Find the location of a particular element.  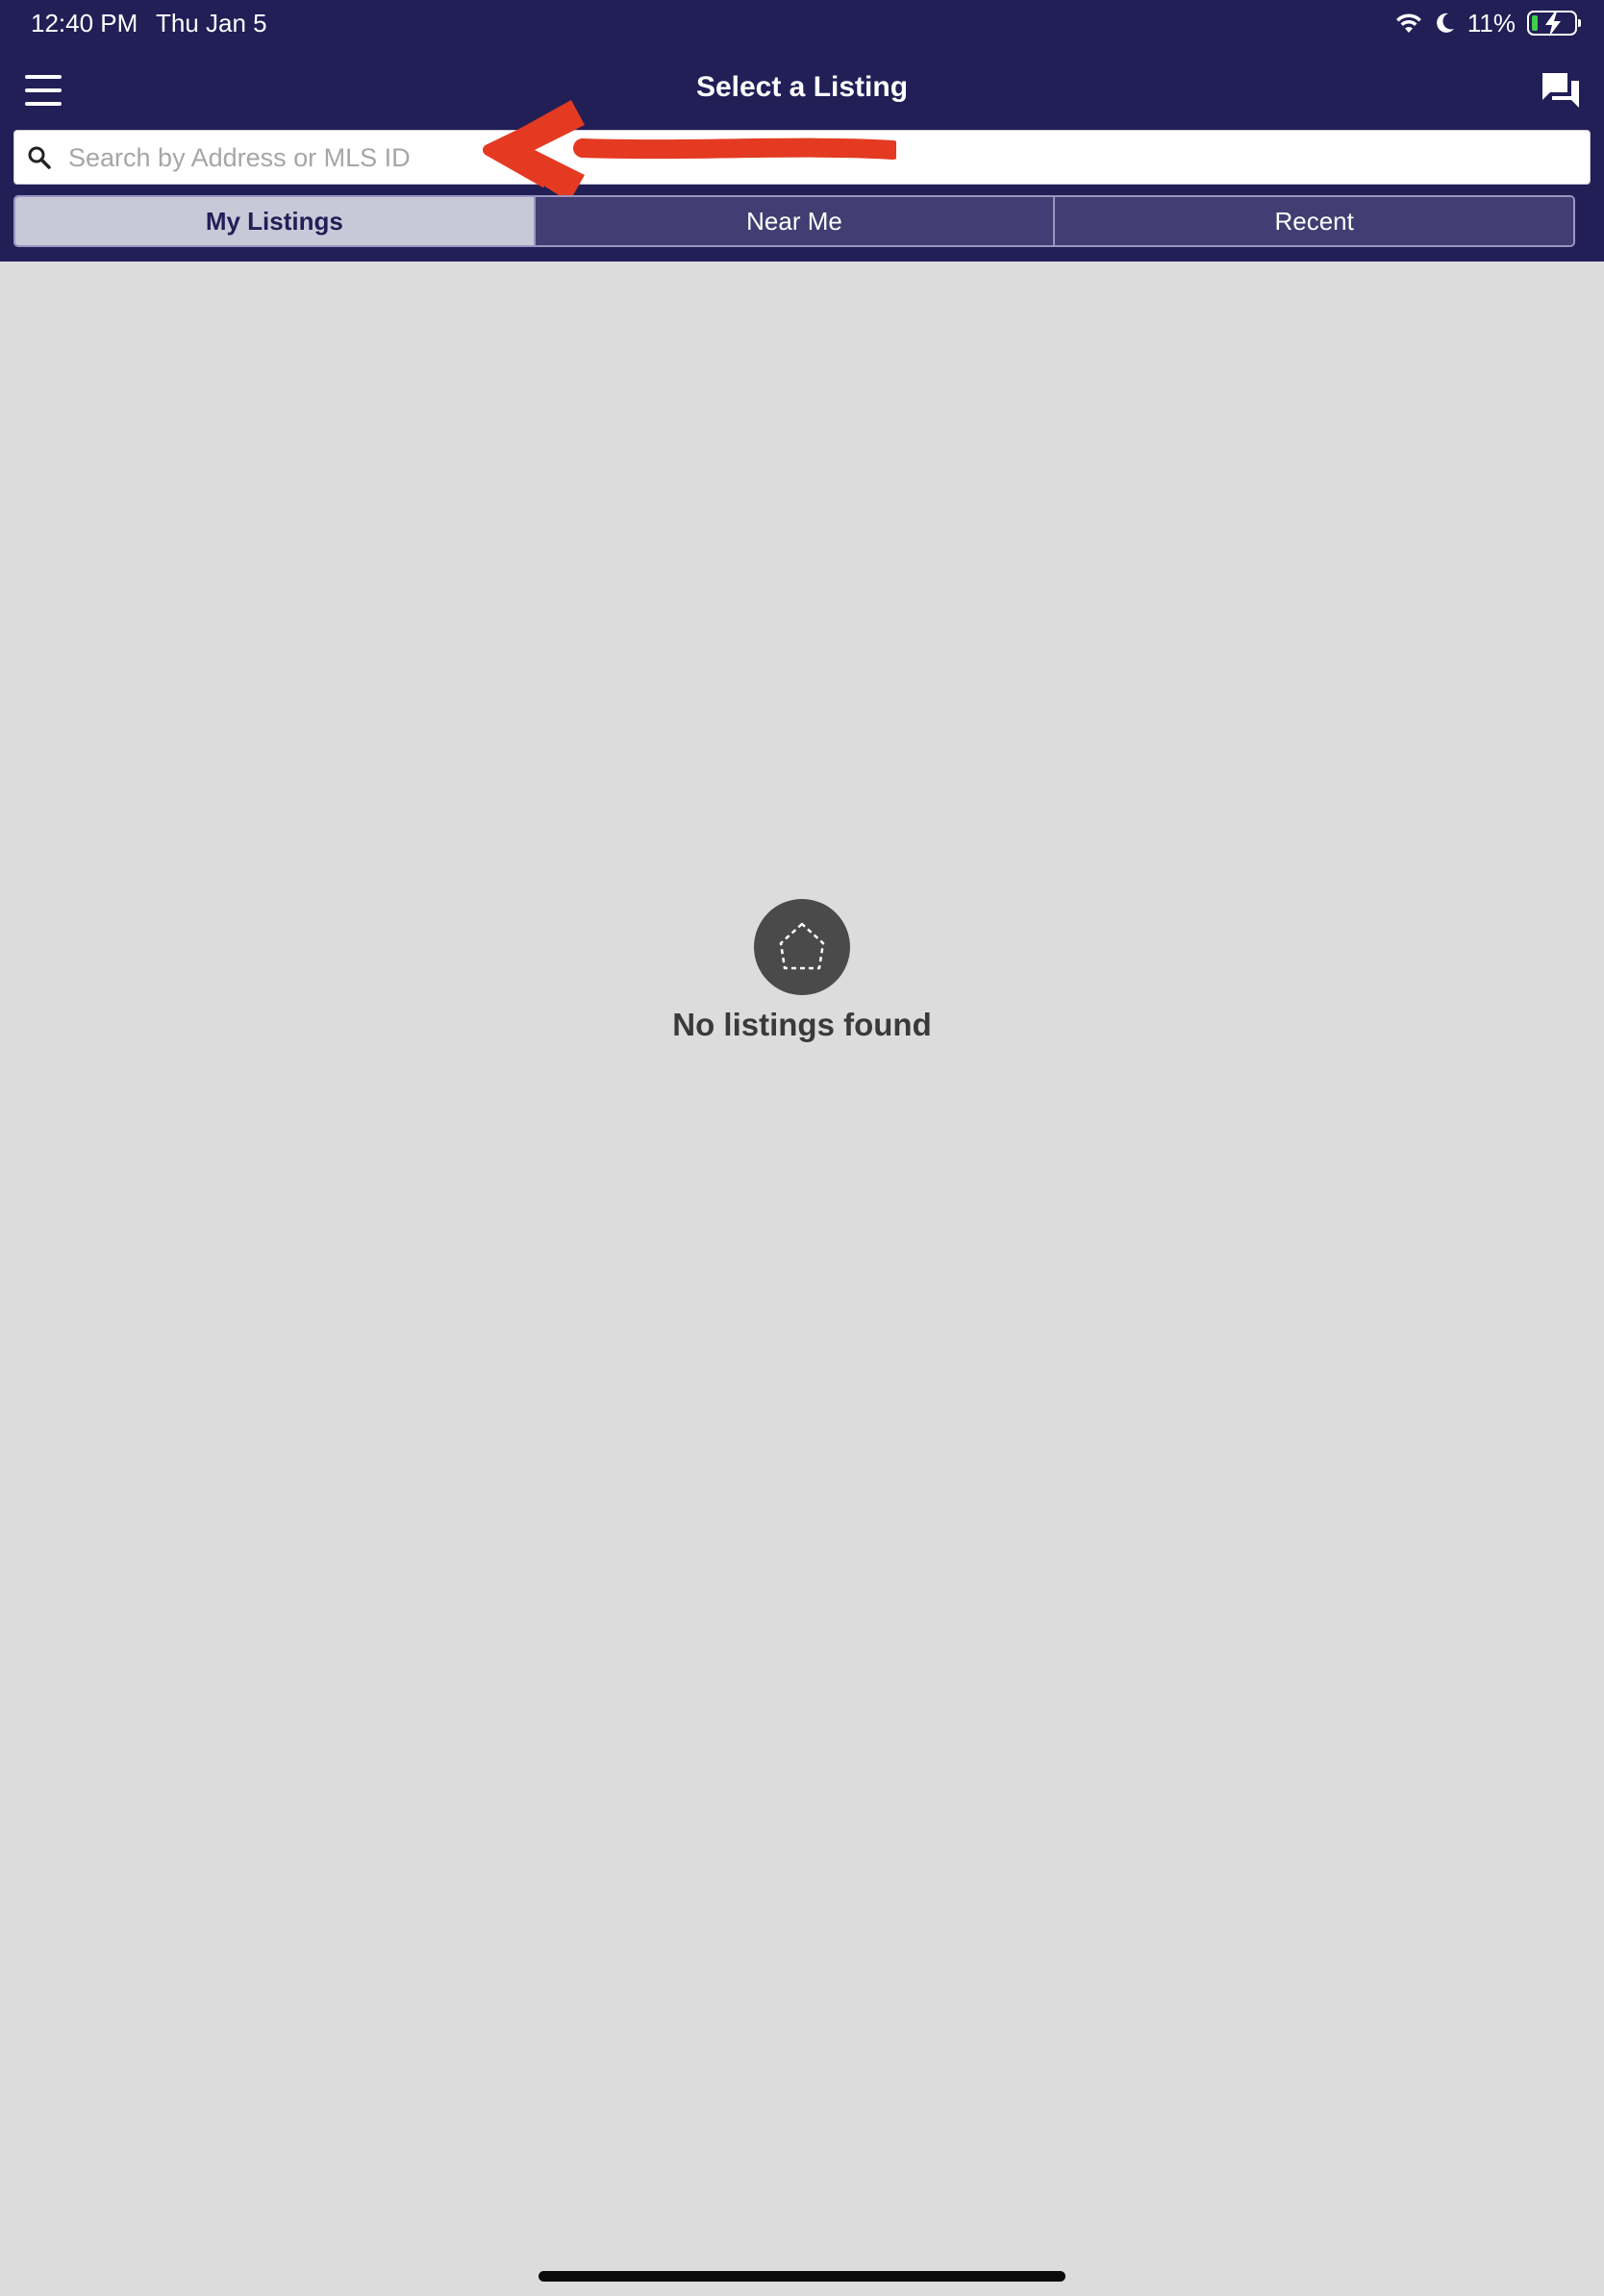

listing-tabs: My Listings Near Me Recent is located at coordinates (794, 221).